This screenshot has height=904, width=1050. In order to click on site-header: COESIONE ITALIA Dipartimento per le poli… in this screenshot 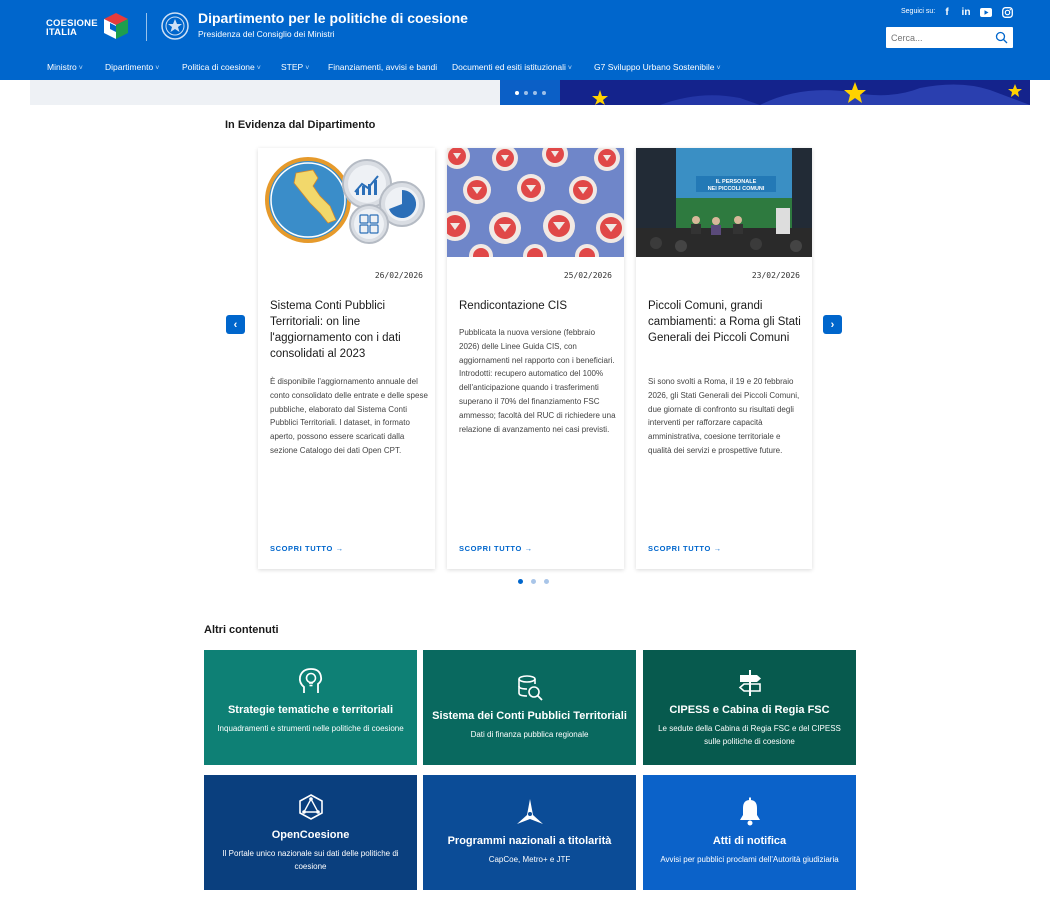, I will do `click(525, 40)`.